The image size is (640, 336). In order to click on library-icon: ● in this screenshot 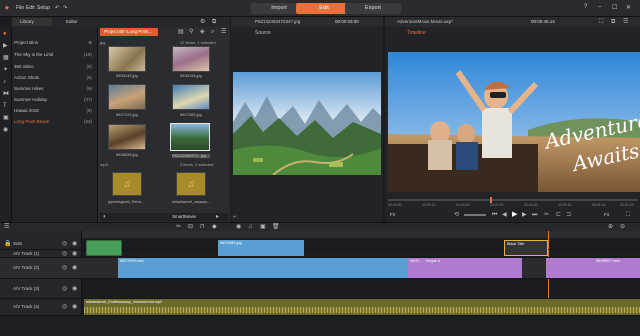, I will do `click(5, 34)`.